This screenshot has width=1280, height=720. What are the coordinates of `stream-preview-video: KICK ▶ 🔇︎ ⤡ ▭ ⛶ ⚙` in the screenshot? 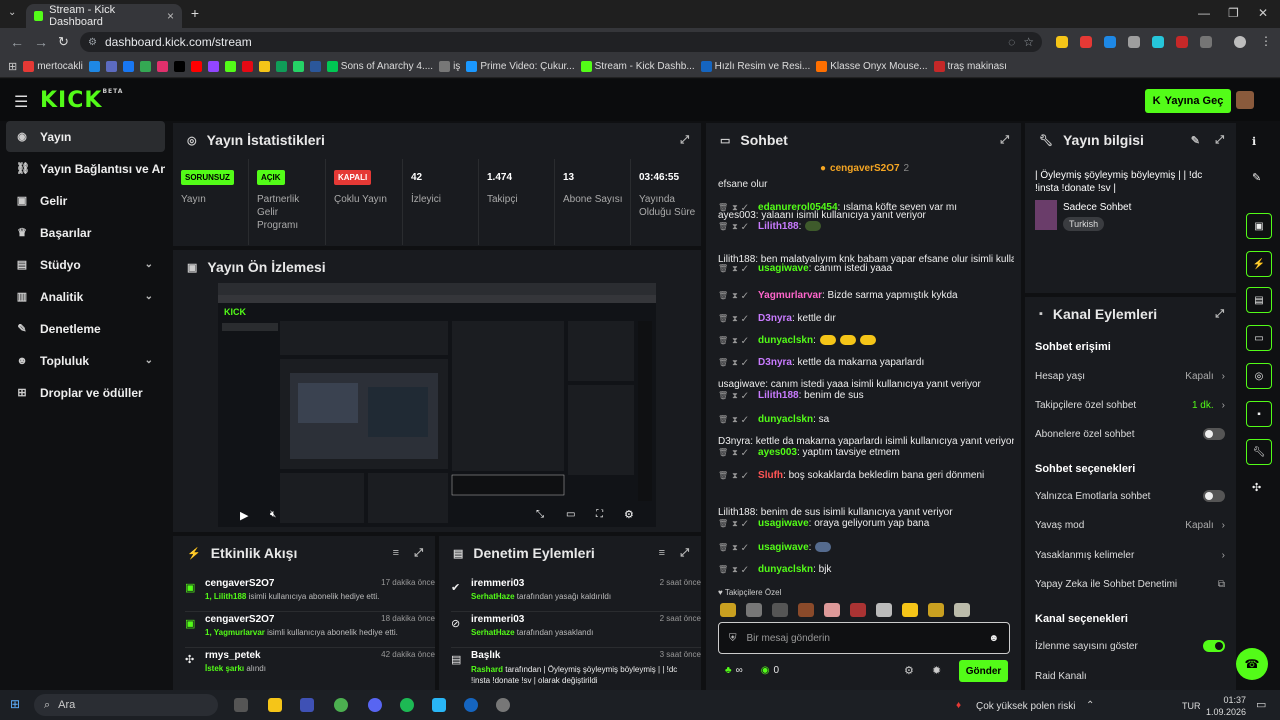 It's located at (437, 405).